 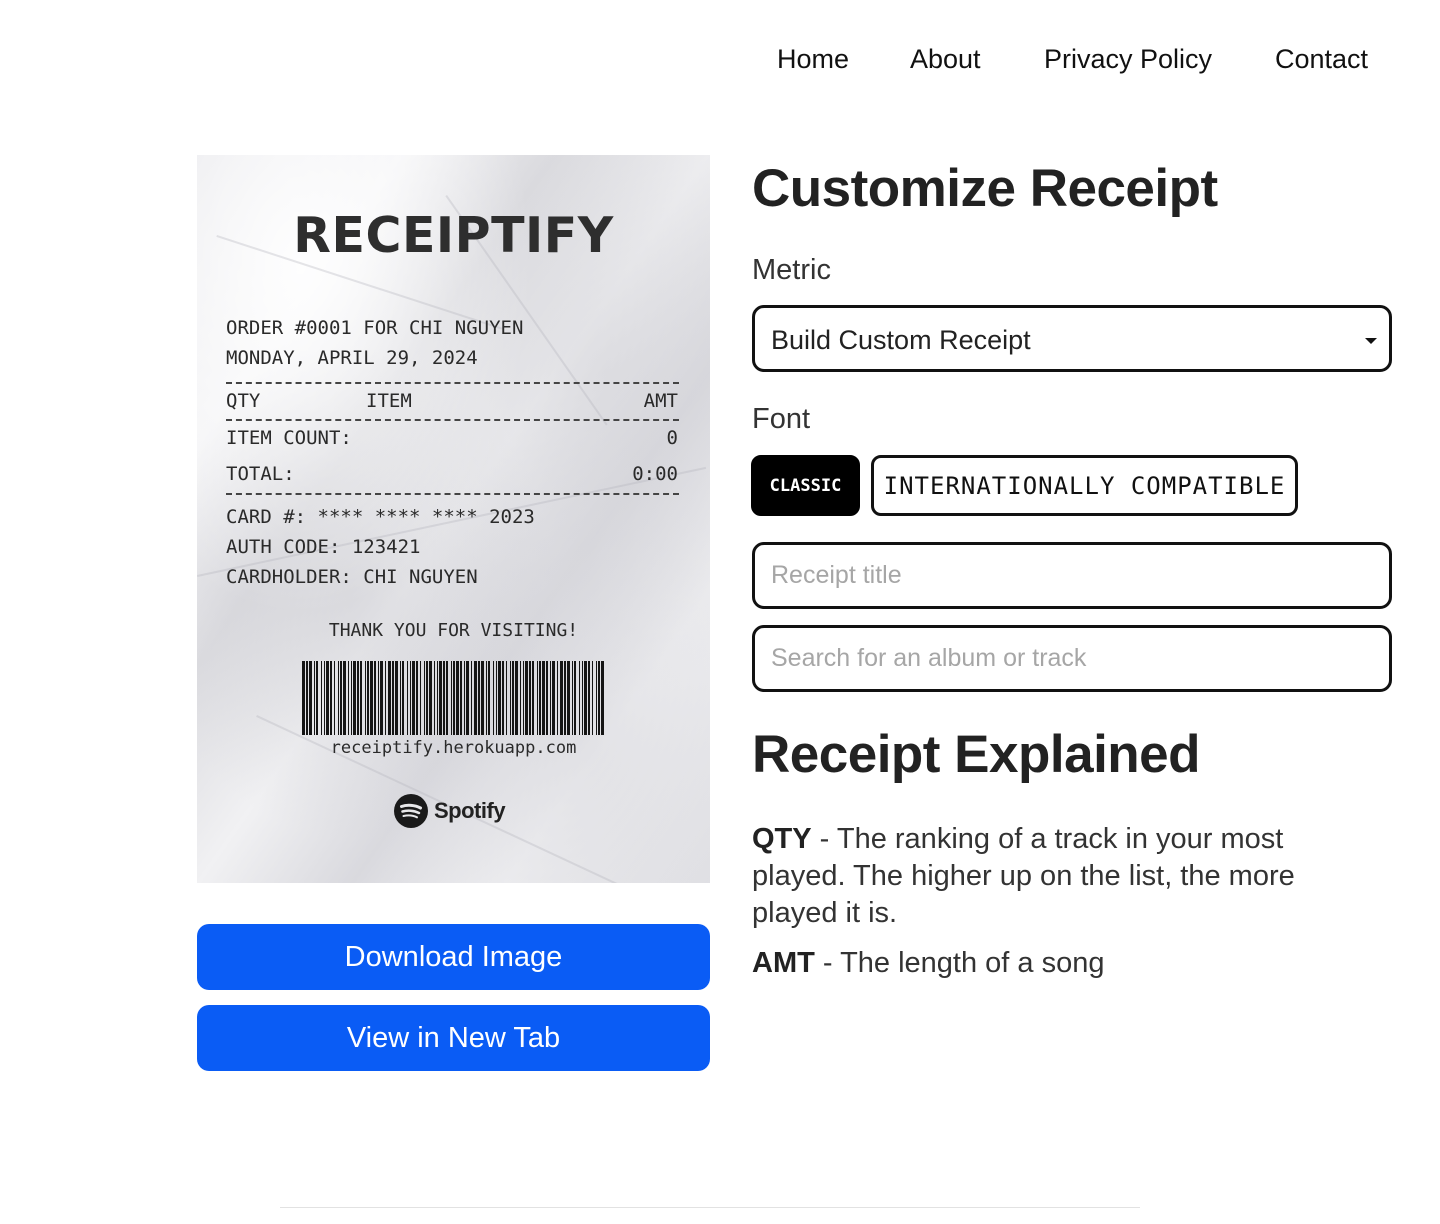 What do you see at coordinates (453, 748) in the screenshot?
I see `receipt-url: receiptify.herokuapp.com` at bounding box center [453, 748].